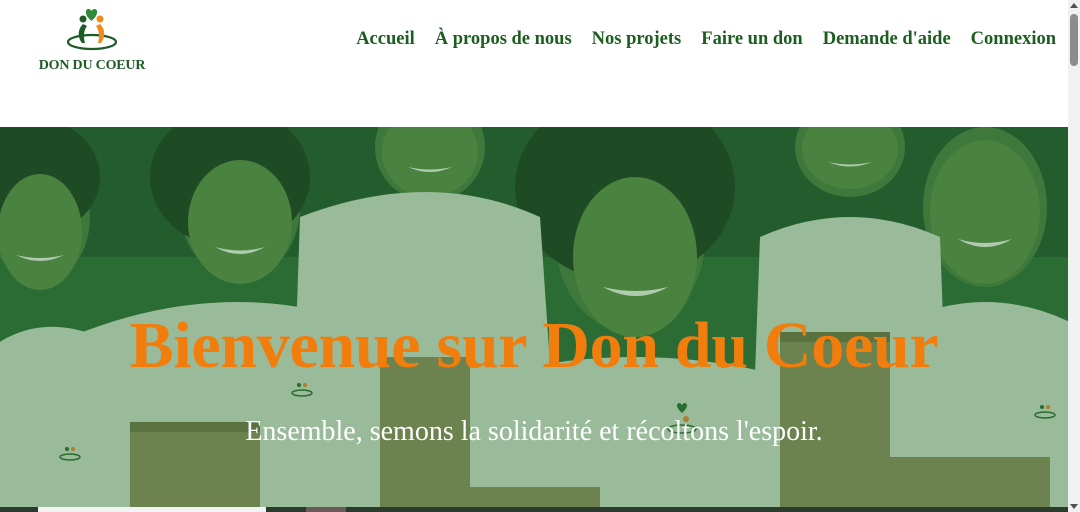 Image resolution: width=1080 pixels, height=512 pixels. Describe the element at coordinates (637, 39) in the screenshot. I see `nav-item-nos-projets: Nos projets` at that location.